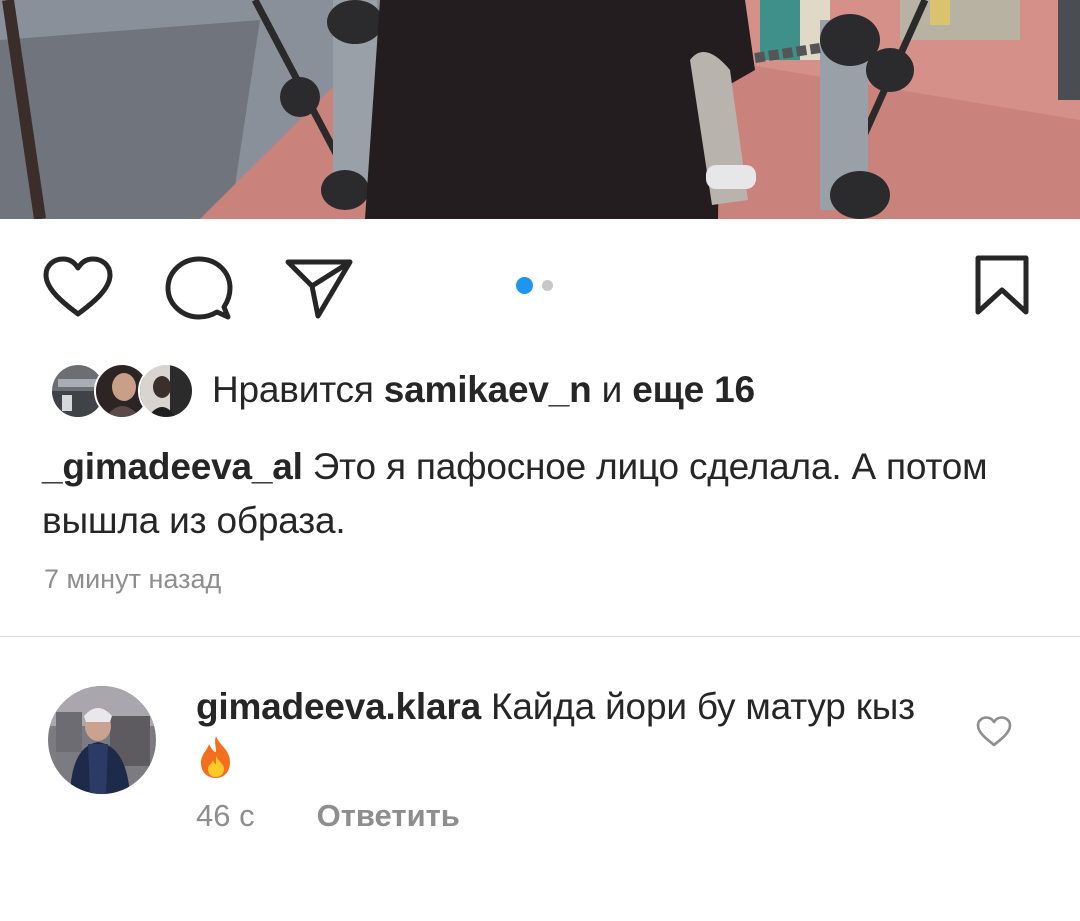 This screenshot has width=1080, height=921. What do you see at coordinates (547, 285) in the screenshot?
I see `carousel-dot` at bounding box center [547, 285].